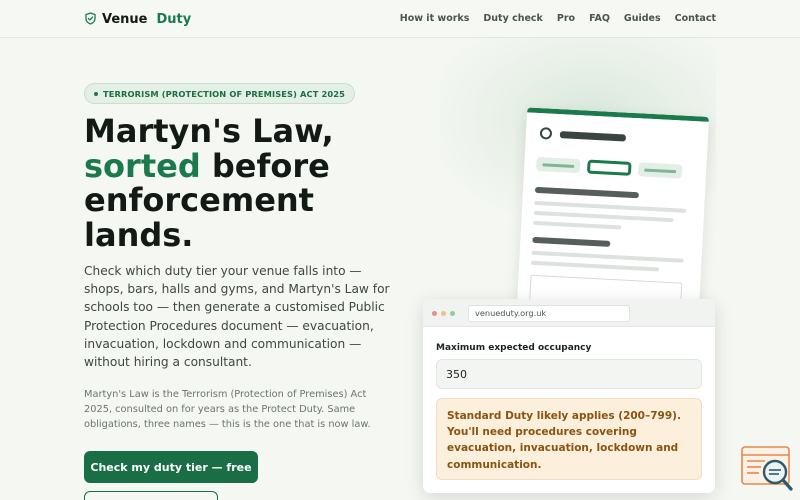 This screenshot has height=500, width=800. I want to click on nav-link-guides: Guides, so click(642, 18).